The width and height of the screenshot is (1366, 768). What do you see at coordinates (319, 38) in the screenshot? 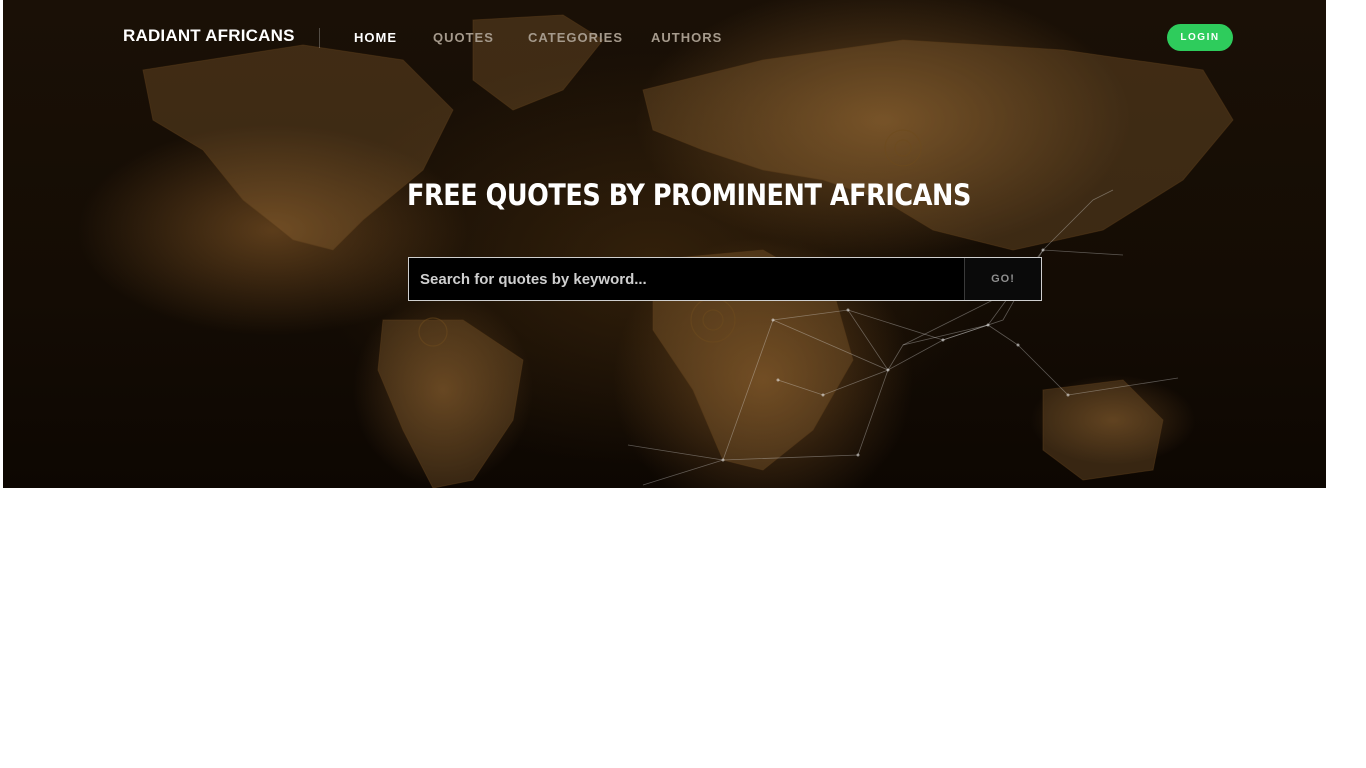
I see `nav-divider` at bounding box center [319, 38].